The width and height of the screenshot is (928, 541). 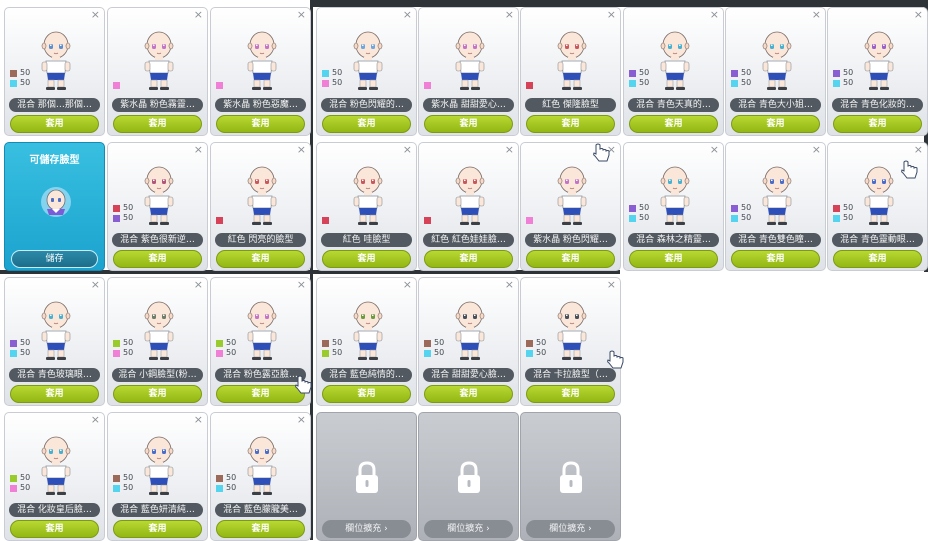 What do you see at coordinates (570, 476) in the screenshot?
I see `locked-slot: 欄位擴充 ›` at bounding box center [570, 476].